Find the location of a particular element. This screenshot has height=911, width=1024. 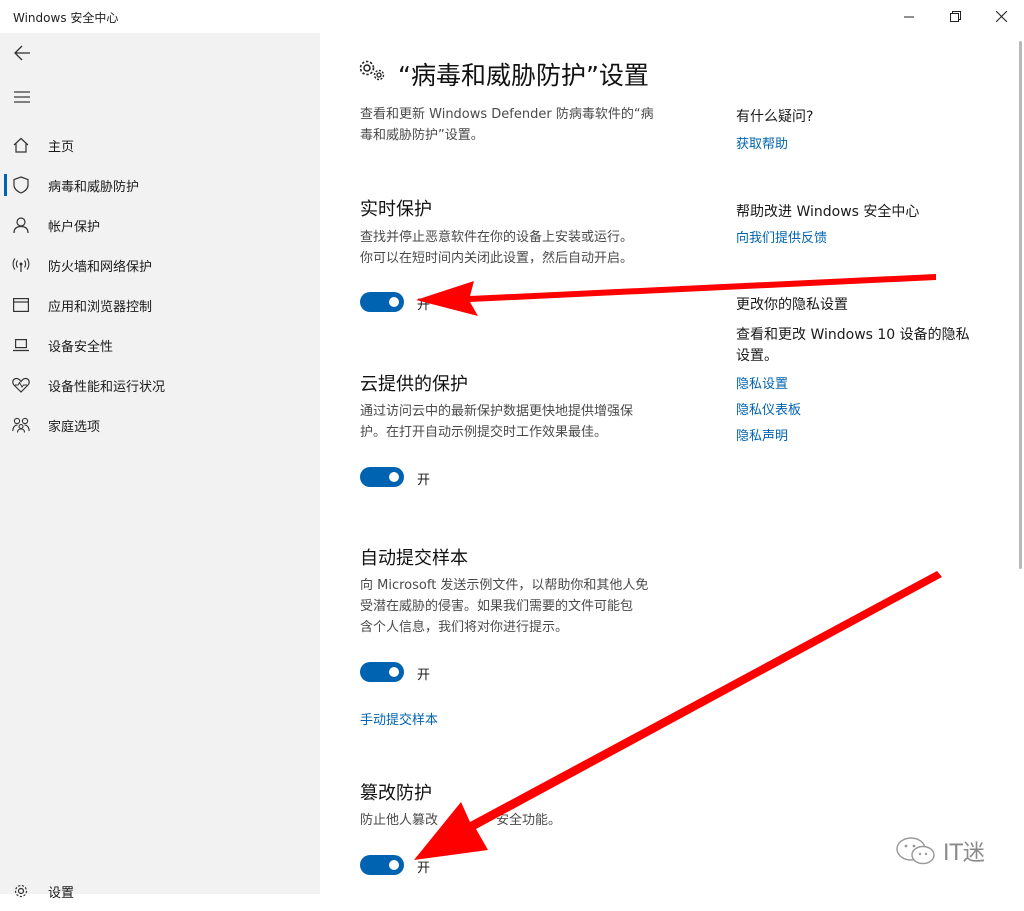

minimize-icon is located at coordinates (909, 16).